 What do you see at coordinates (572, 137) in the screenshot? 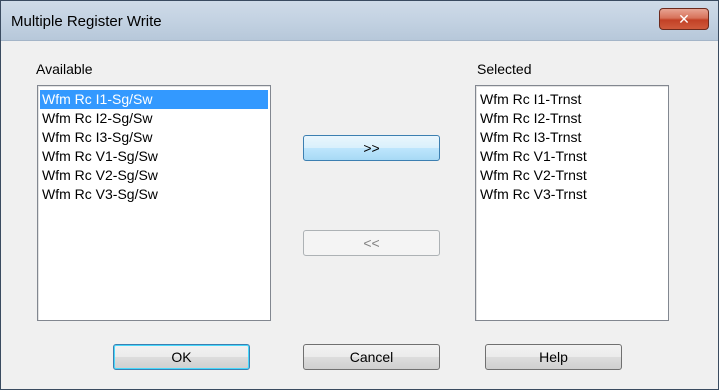
I see `selected-list-item: Wfm Rc I3-Trnst` at bounding box center [572, 137].